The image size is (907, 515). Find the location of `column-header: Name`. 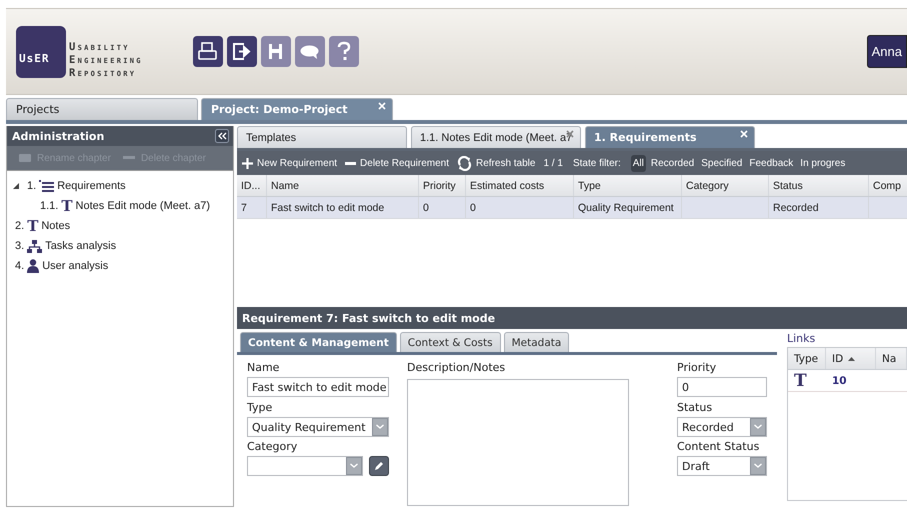

column-header: Name is located at coordinates (343, 185).